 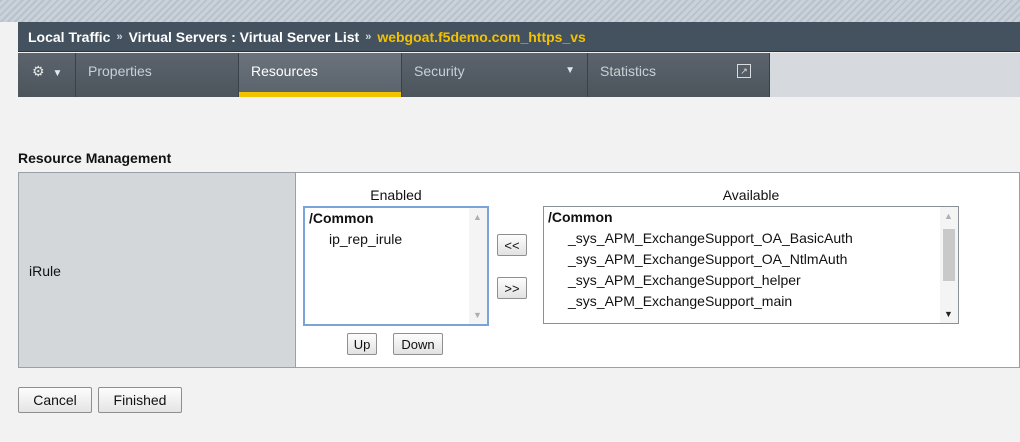 I want to click on tab-resources: Resources, so click(x=320, y=75).